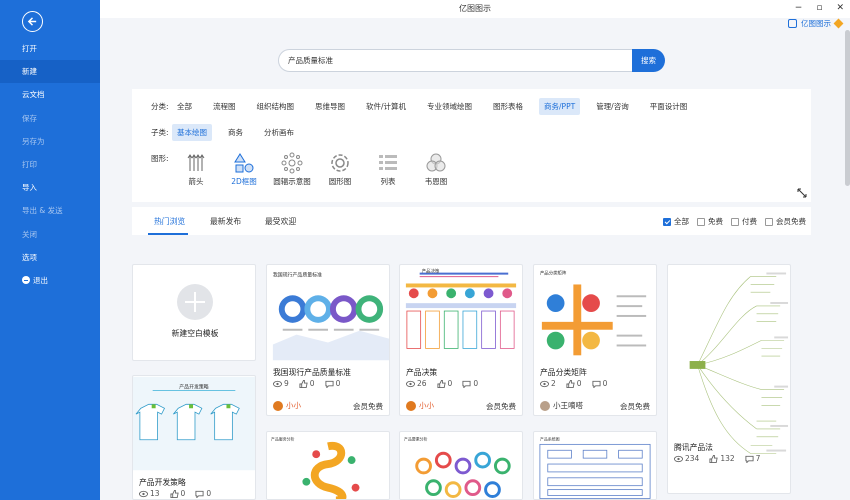 Image resolution: width=850 pixels, height=500 pixels. I want to click on shape-row: 箭头 2D框图 圆辐示意图 圆形图 列表 韦恩图, so click(316, 169).